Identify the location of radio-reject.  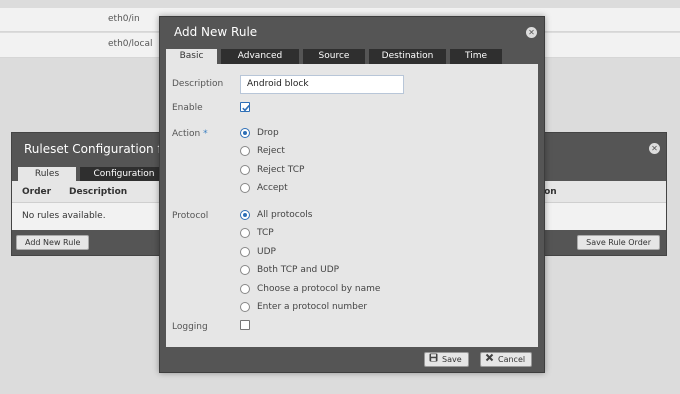
(245, 151).